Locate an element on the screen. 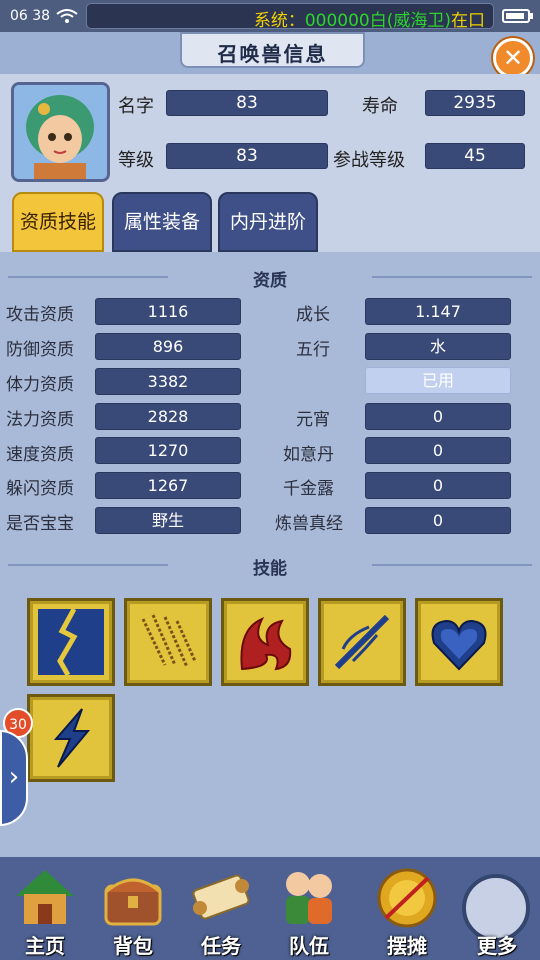 This screenshot has width=540, height=960. lightning-bolt-icon is located at coordinates (72, 738).